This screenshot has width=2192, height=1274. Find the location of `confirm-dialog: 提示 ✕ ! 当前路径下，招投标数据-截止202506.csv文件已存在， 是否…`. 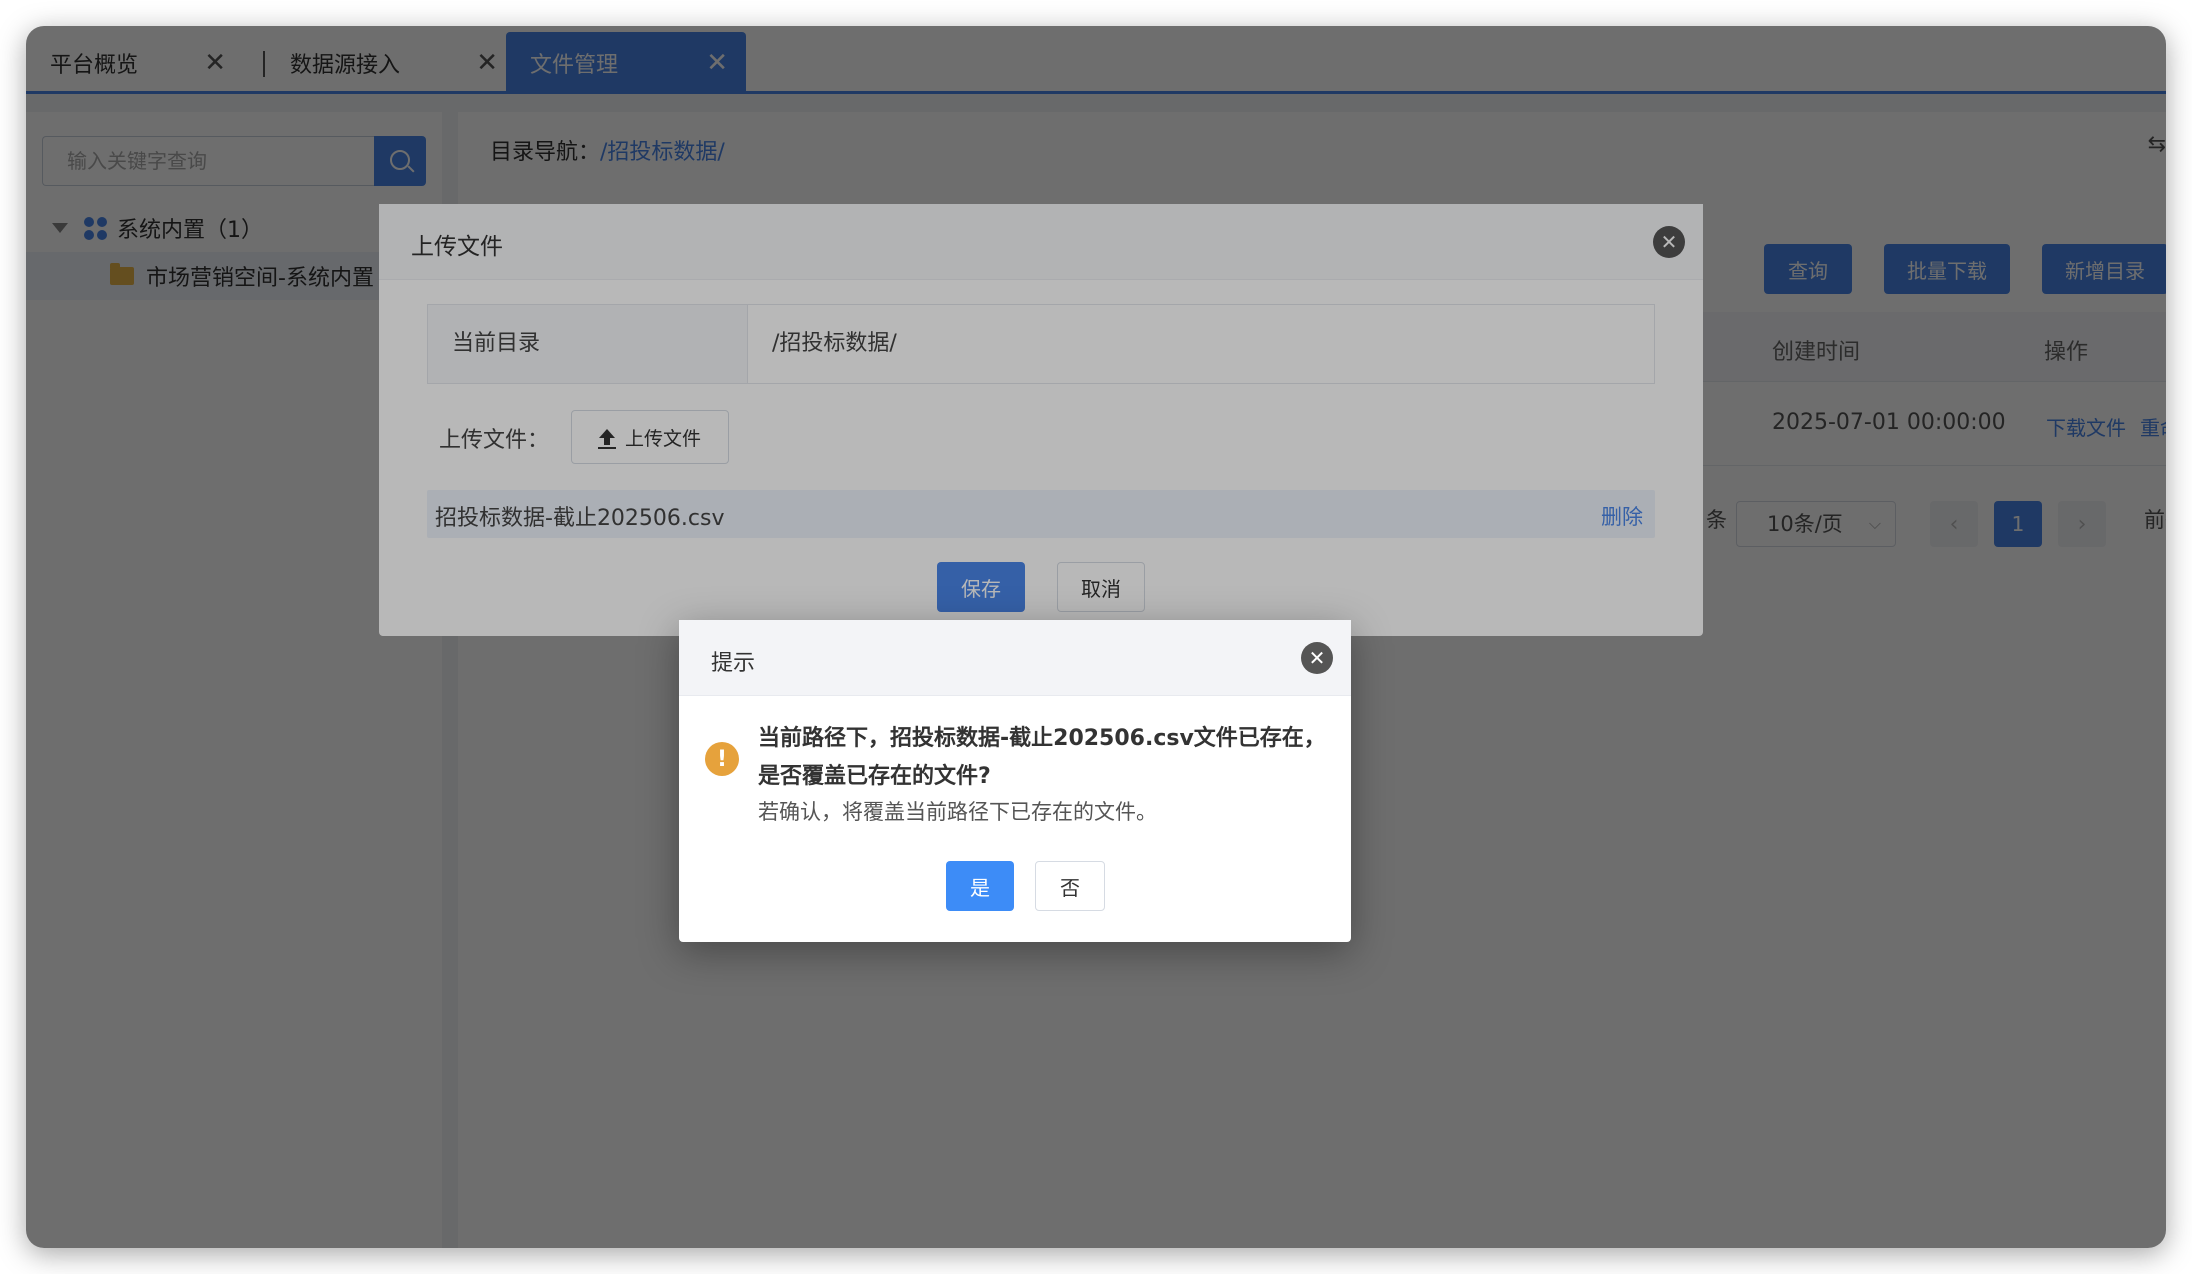

confirm-dialog: 提示 ✕ ! 当前路径下，招投标数据-截止202506.csv文件已存在， 是否… is located at coordinates (1015, 781).